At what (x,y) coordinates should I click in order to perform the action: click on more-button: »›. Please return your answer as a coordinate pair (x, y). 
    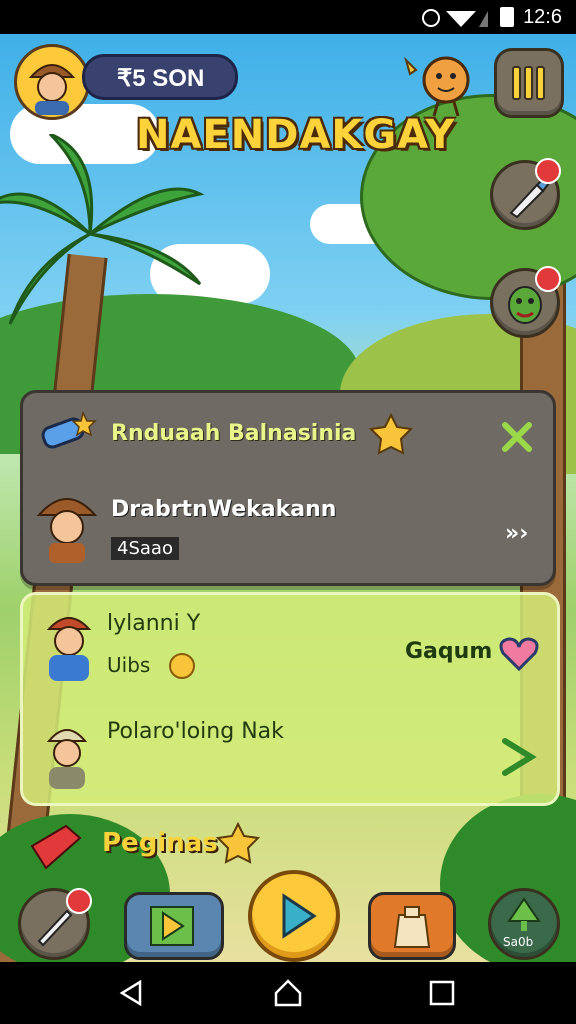
    Looking at the image, I should click on (516, 533).